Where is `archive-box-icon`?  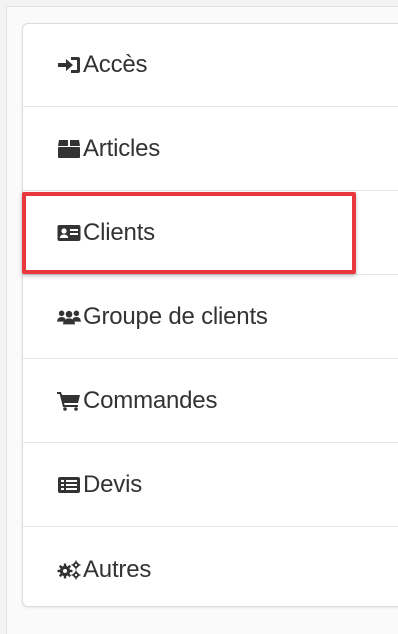
archive-box-icon is located at coordinates (69, 149).